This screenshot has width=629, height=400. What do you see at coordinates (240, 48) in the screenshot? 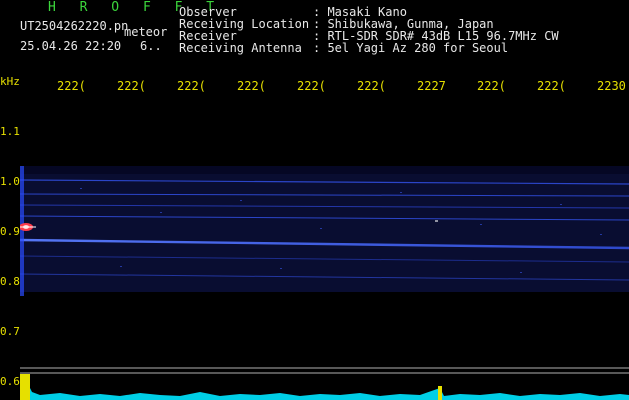
I see `antenna-label: Receiving Antenna` at bounding box center [240, 48].